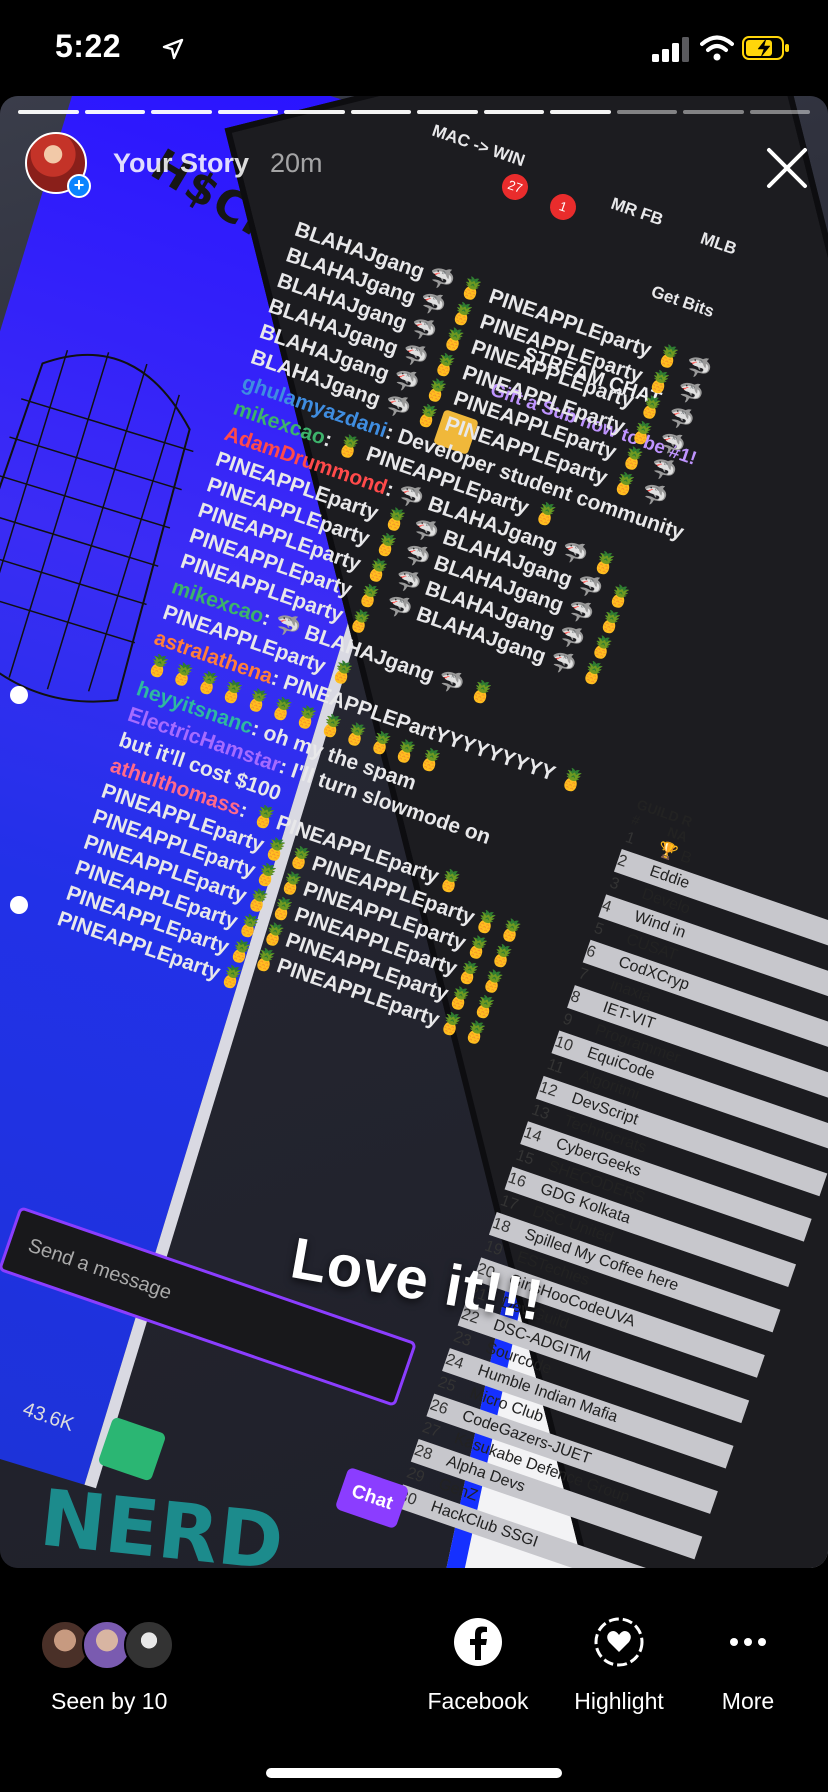 The height and width of the screenshot is (1792, 828). Describe the element at coordinates (670, 49) in the screenshot. I see `cellular-signal-icon` at that location.